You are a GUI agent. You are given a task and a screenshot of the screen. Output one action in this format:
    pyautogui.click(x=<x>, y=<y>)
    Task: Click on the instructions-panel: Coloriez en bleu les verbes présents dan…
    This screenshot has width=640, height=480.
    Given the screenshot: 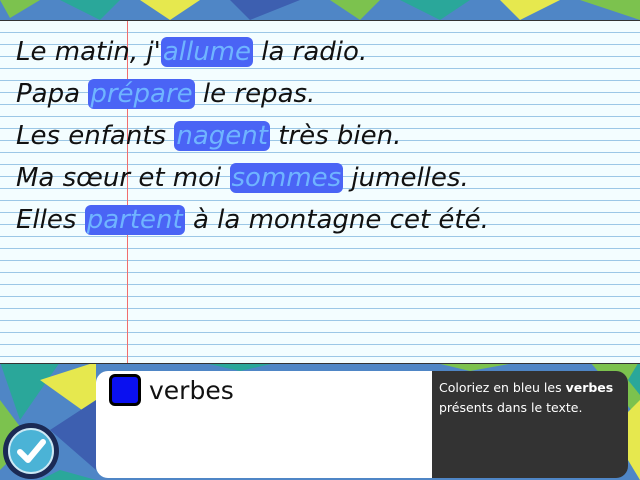 What is the action you would take?
    pyautogui.click(x=530, y=424)
    